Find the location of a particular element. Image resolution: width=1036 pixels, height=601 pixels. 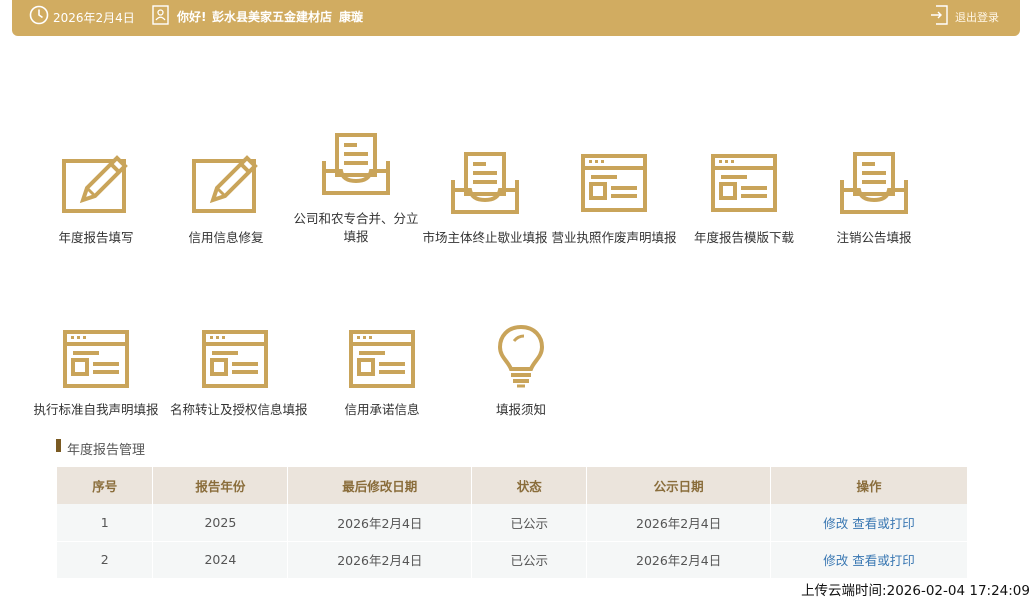

tile-label: 填报须知 is located at coordinates (520, 409).